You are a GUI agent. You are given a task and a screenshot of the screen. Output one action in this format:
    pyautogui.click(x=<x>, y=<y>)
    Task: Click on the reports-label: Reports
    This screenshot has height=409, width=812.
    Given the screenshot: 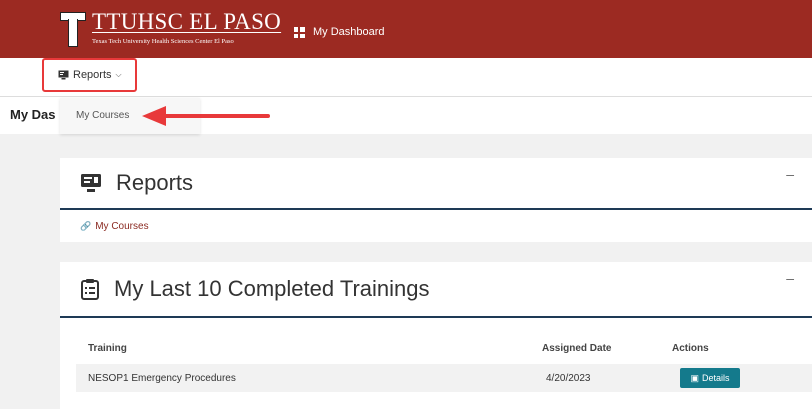 What is the action you would take?
    pyautogui.click(x=92, y=75)
    